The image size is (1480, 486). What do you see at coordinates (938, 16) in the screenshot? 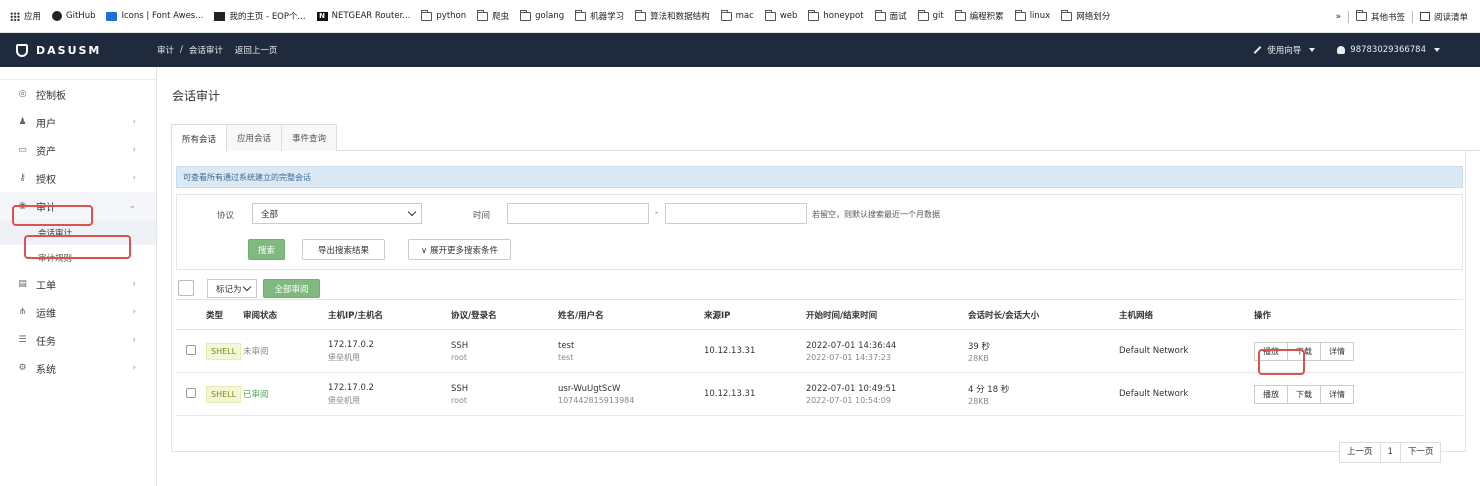
I see `bookmark-label: git` at bounding box center [938, 16].